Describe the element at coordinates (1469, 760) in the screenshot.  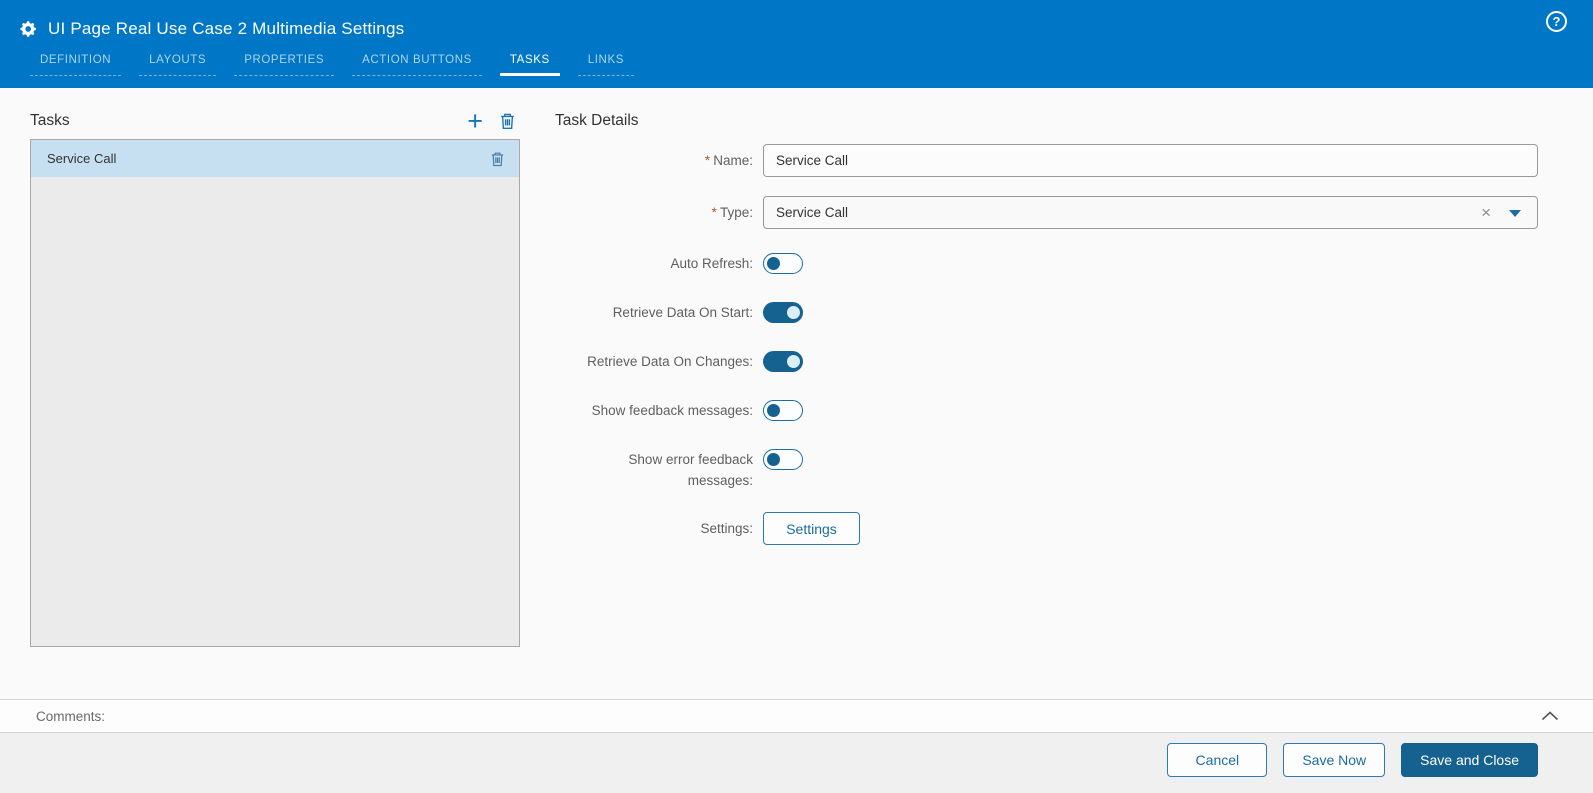
I see `save-and-close-button: Save and Close` at that location.